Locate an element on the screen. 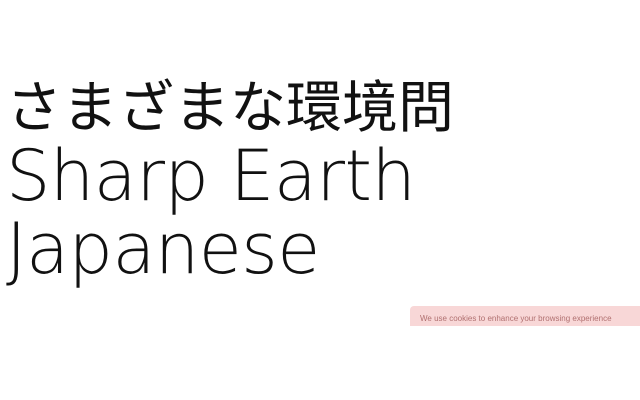 The image size is (640, 400). hero-line-japanese: さまざまな環境問 is located at coordinates (230, 108).